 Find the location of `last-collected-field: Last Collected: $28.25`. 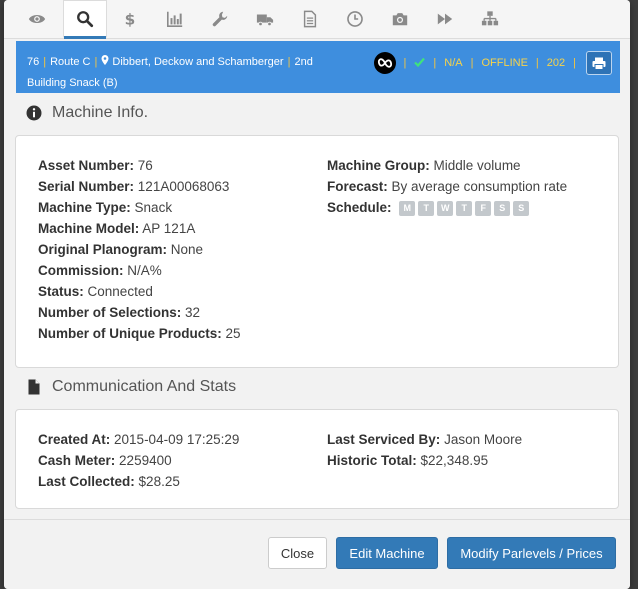

last-collected-field: Last Collected: $28.25 is located at coordinates (109, 481).